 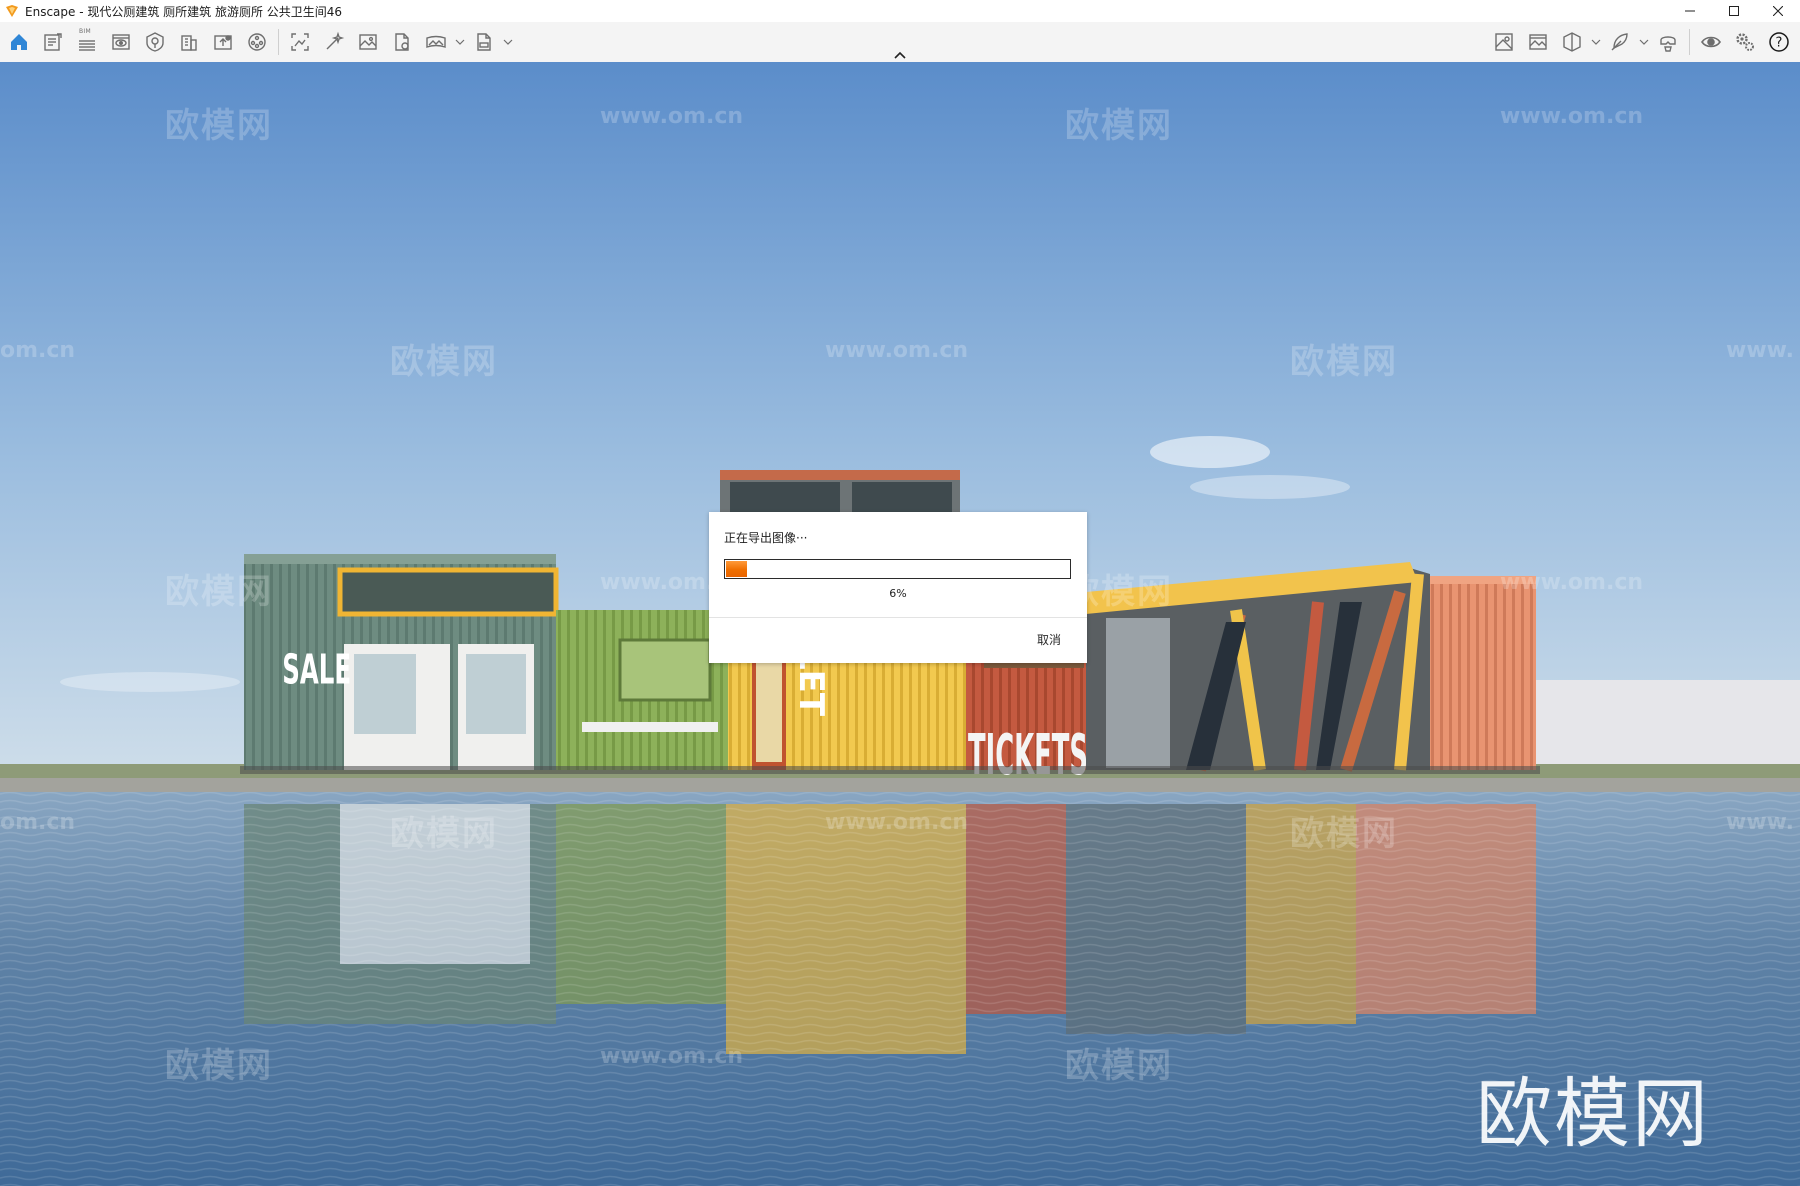 I want to click on asset-library-icon, so click(x=257, y=42).